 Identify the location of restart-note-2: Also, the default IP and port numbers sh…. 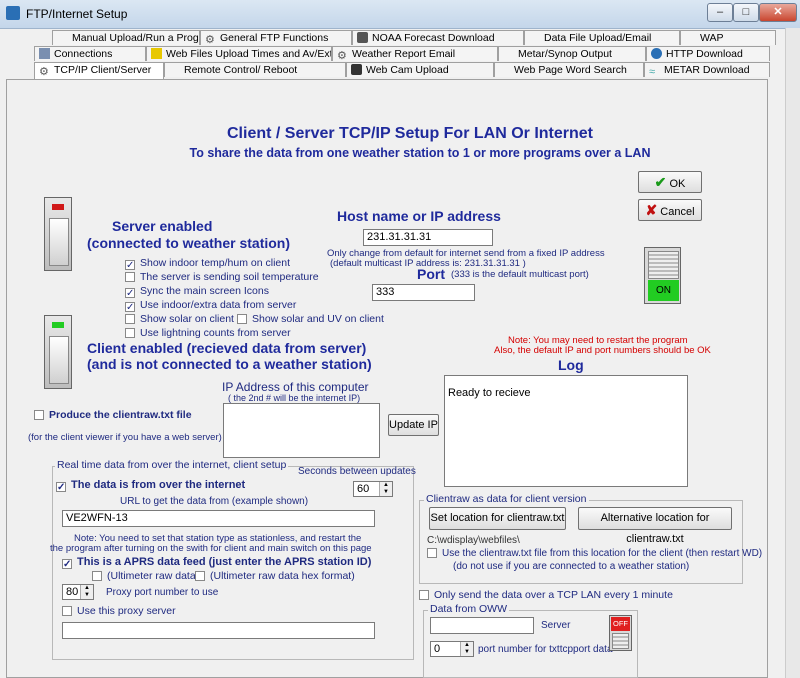
(602, 350).